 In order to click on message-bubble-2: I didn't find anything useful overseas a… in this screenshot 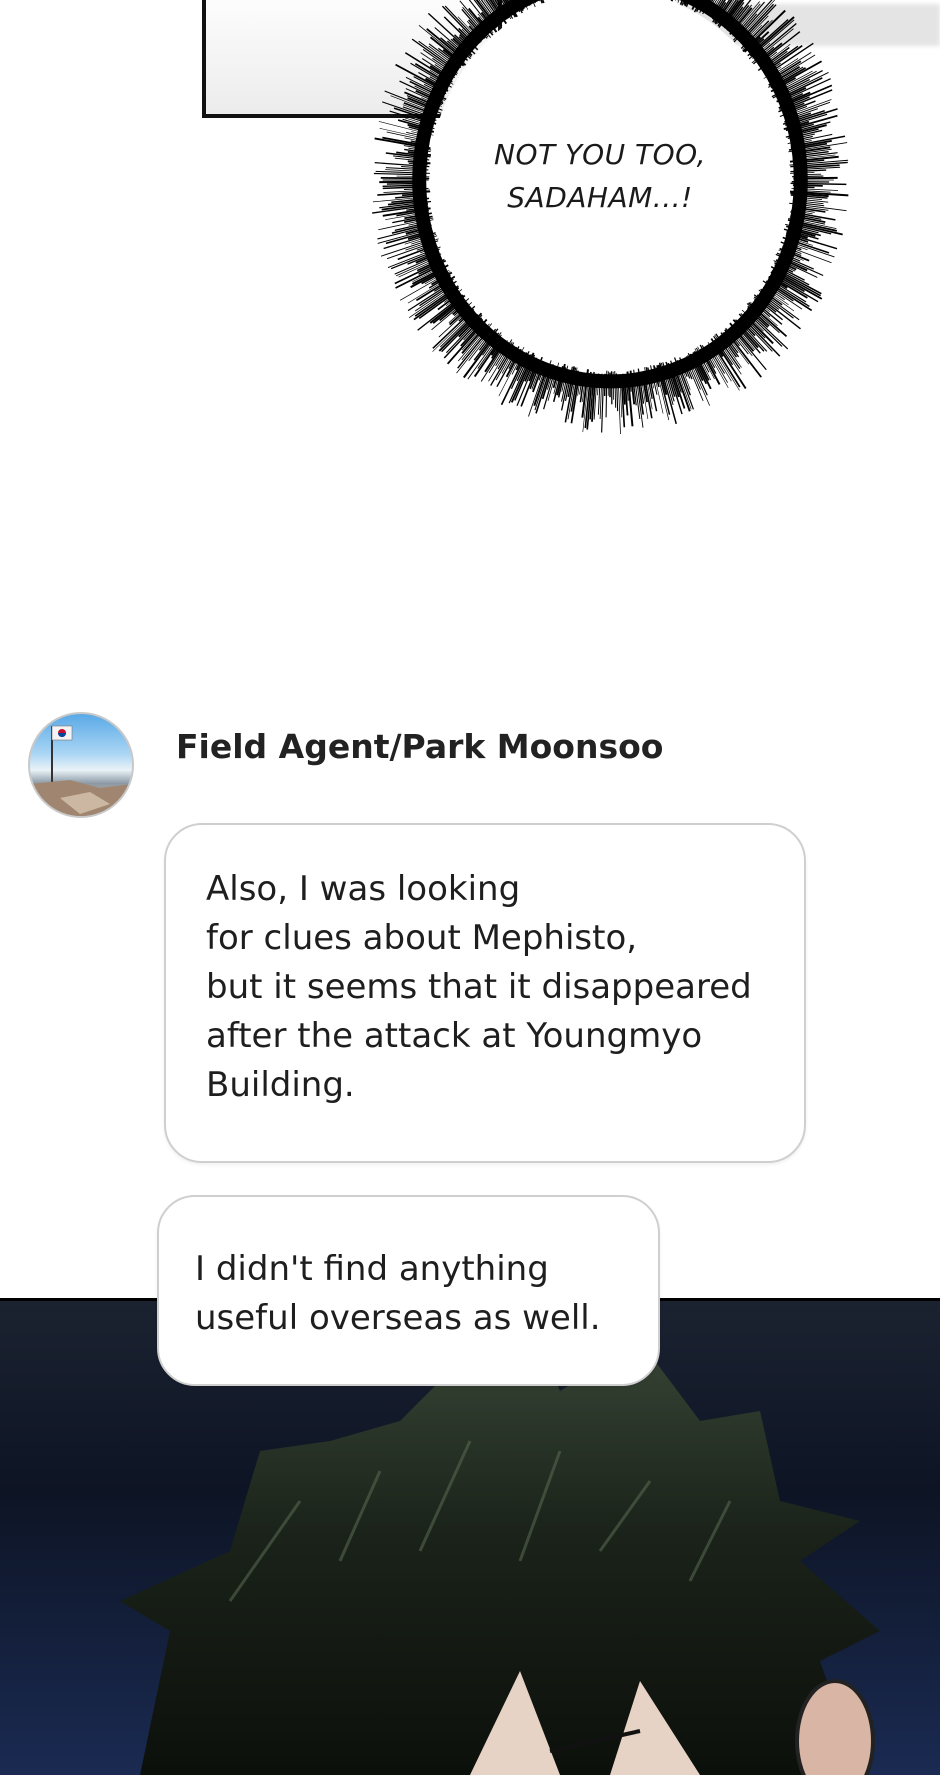, I will do `click(408, 1290)`.